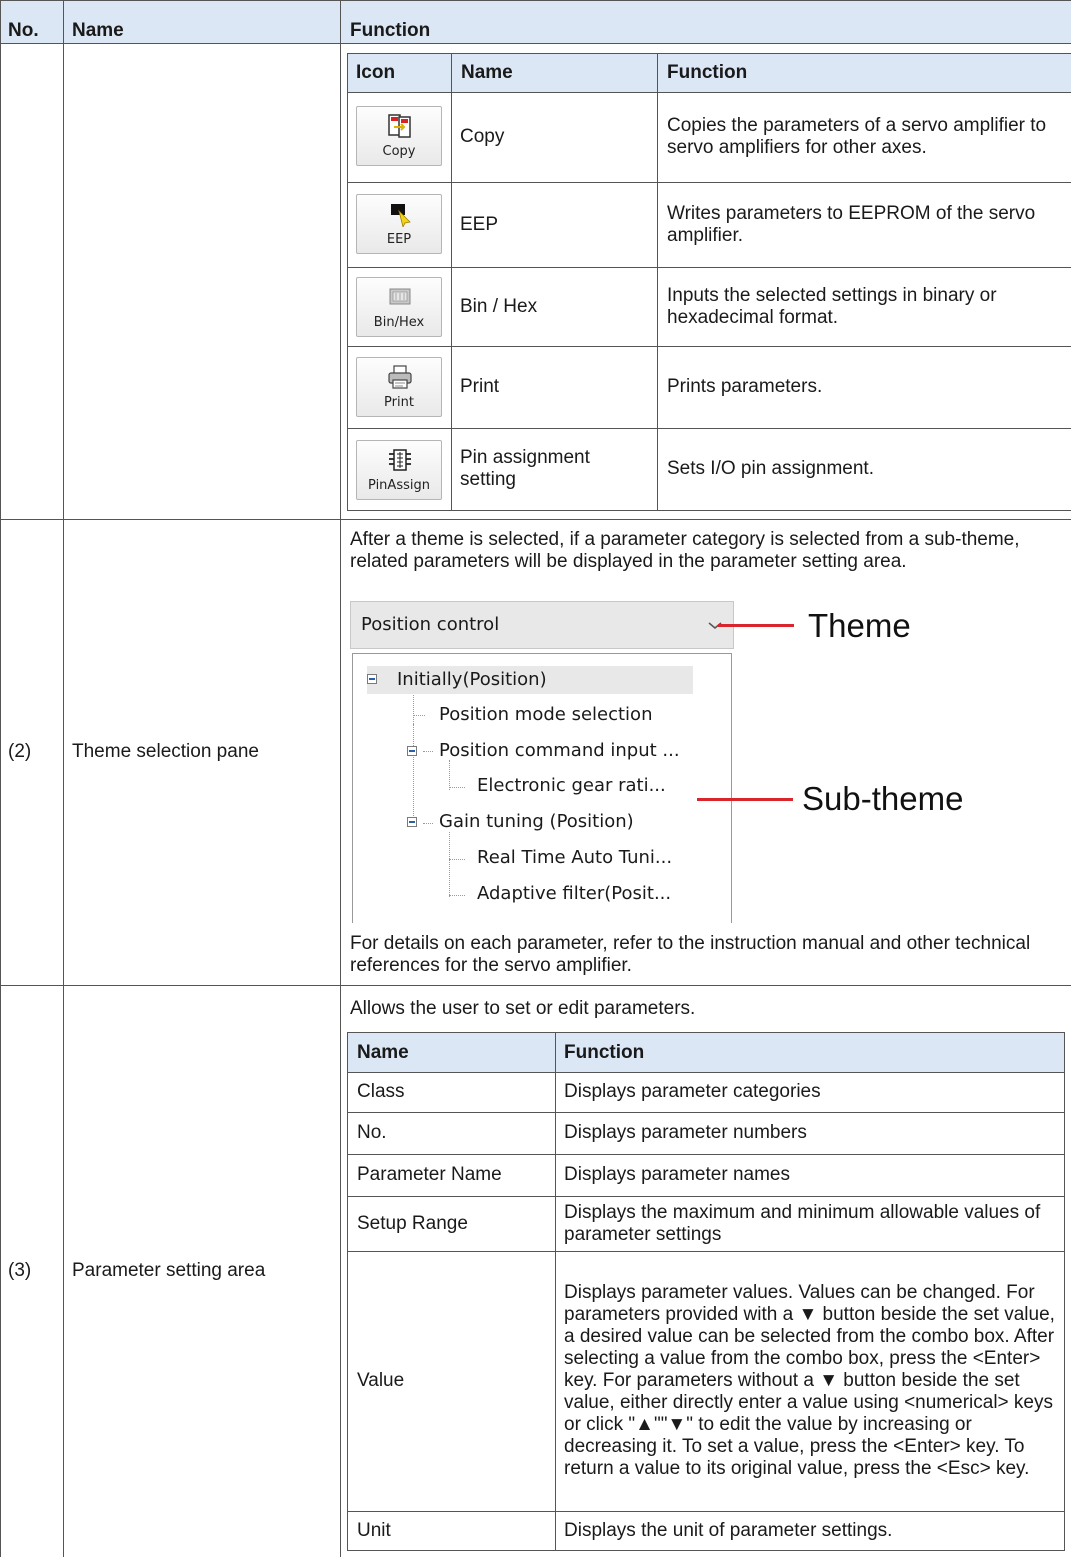  I want to click on subtheme-callout-label: Sub-theme, so click(883, 798).